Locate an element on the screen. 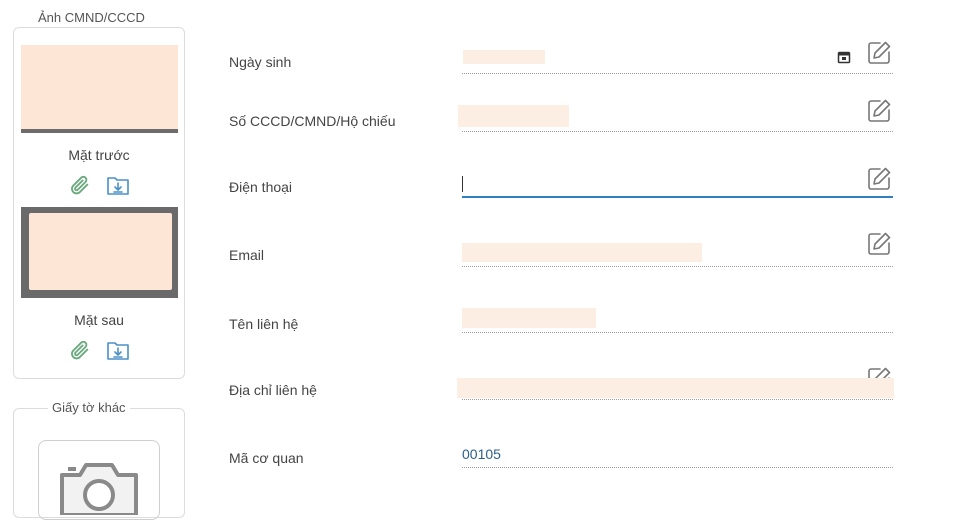  other-docs-title: Giấy tờ khác is located at coordinates (89, 407).